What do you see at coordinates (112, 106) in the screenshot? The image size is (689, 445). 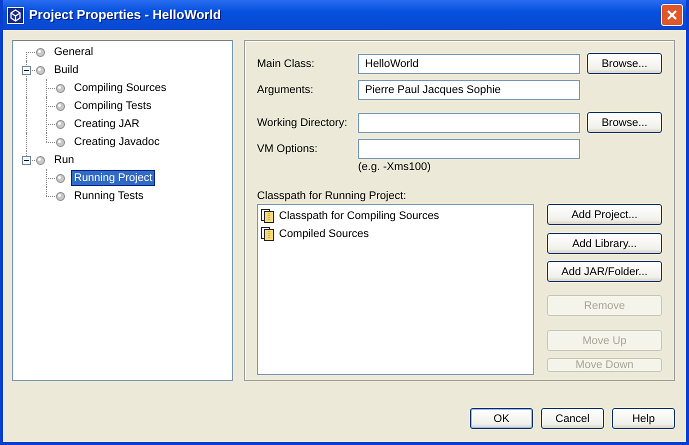 I see `tree-item: Compiling Tests` at bounding box center [112, 106].